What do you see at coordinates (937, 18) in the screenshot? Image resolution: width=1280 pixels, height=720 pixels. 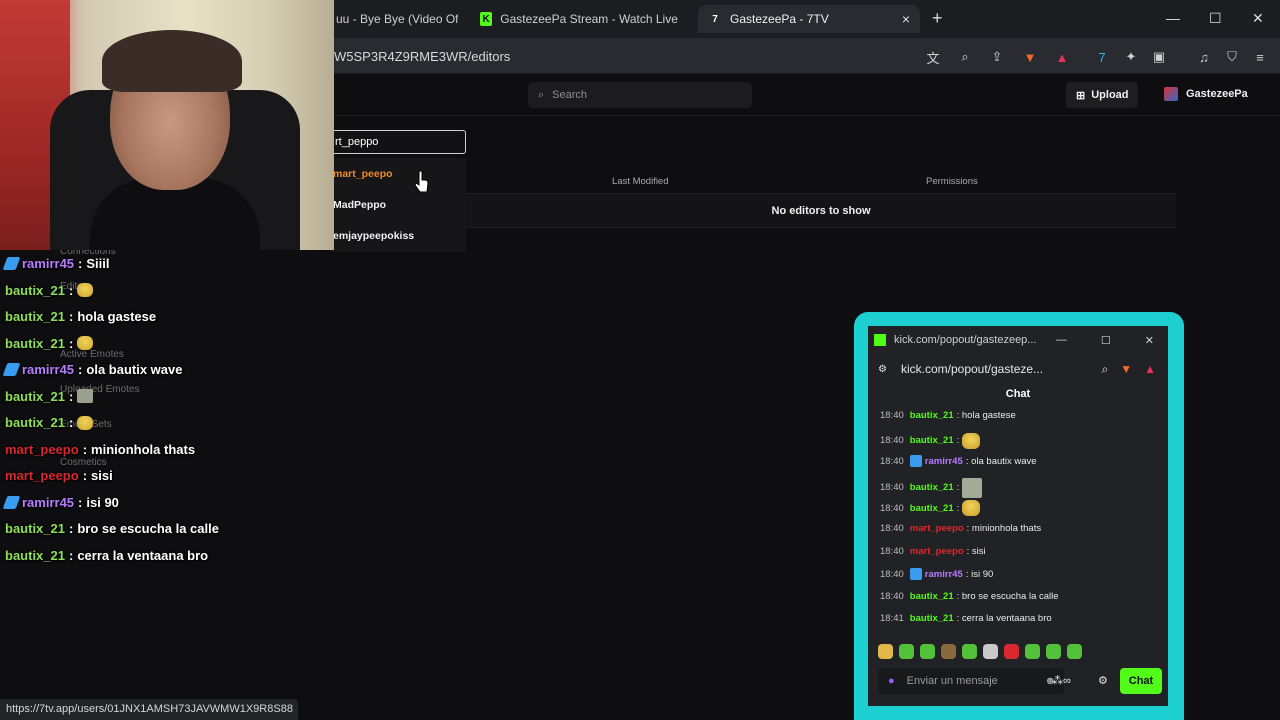 I see `new-tab-button: +` at bounding box center [937, 18].